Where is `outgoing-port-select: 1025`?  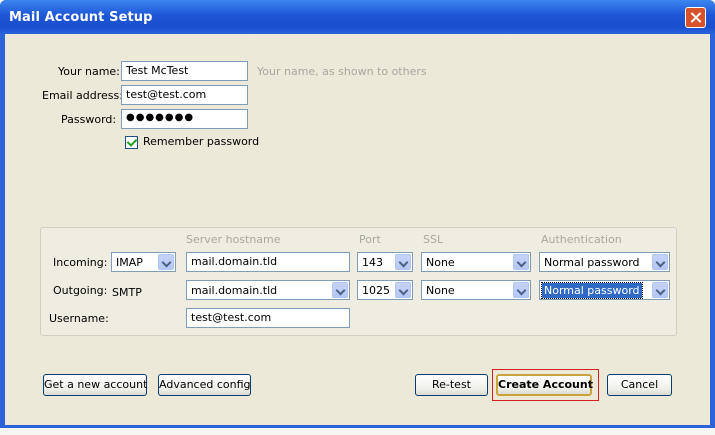 outgoing-port-select: 1025 is located at coordinates (385, 290).